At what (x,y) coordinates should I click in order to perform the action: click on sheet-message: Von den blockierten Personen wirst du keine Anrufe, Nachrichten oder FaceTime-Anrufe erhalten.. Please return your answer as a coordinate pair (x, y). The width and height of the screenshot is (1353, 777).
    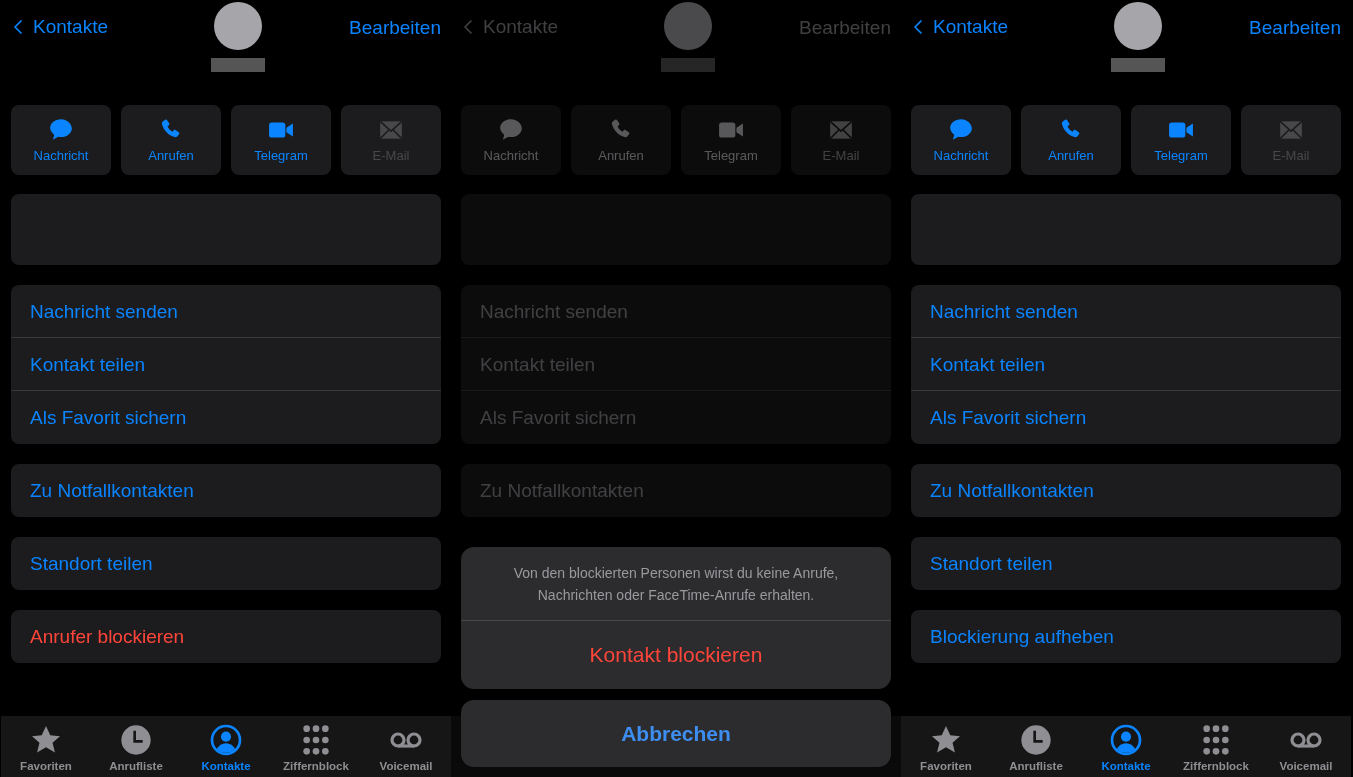
    Looking at the image, I should click on (676, 584).